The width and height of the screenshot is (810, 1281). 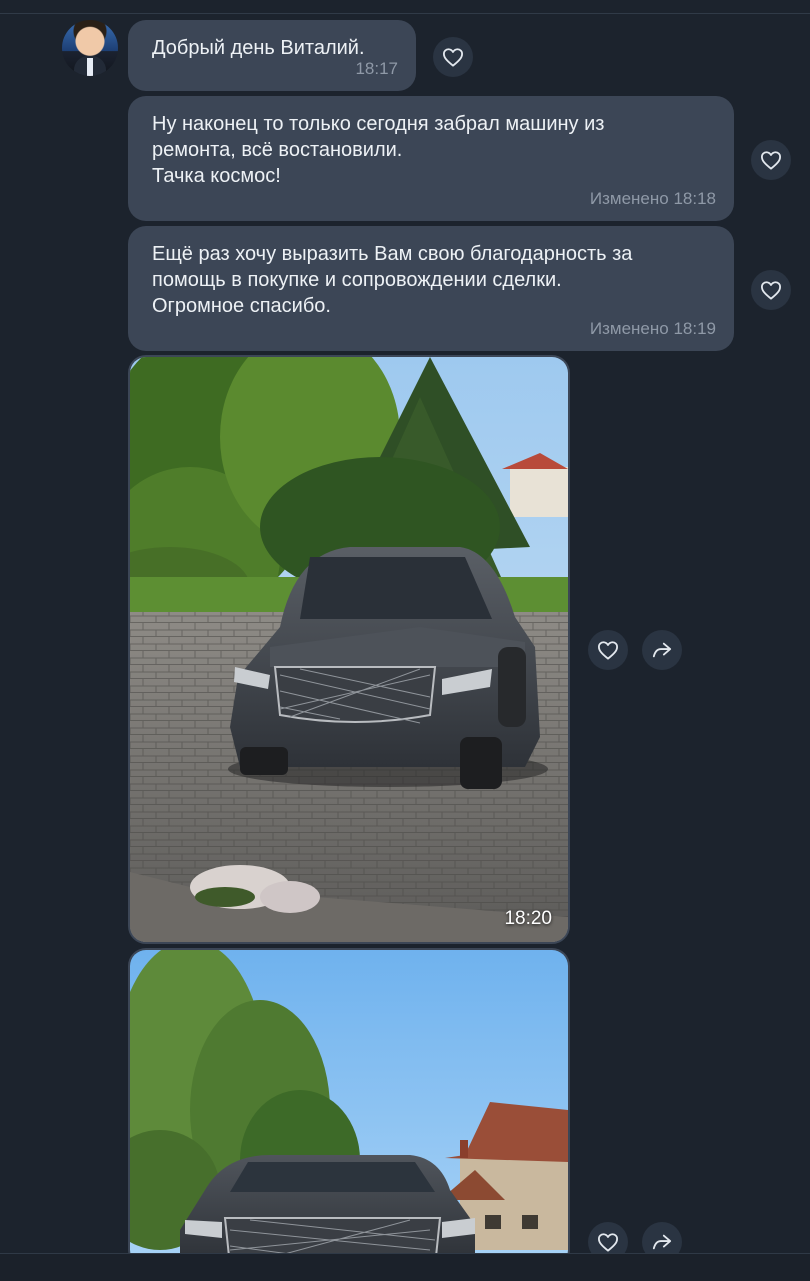 I want to click on car-photo-image, so click(x=349, y=1108).